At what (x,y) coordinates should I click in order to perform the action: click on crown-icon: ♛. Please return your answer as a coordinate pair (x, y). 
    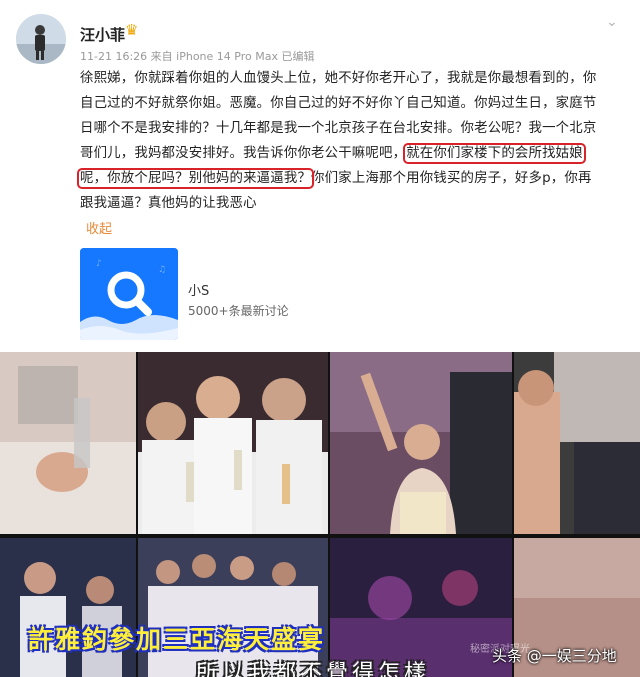
    Looking at the image, I should click on (132, 30).